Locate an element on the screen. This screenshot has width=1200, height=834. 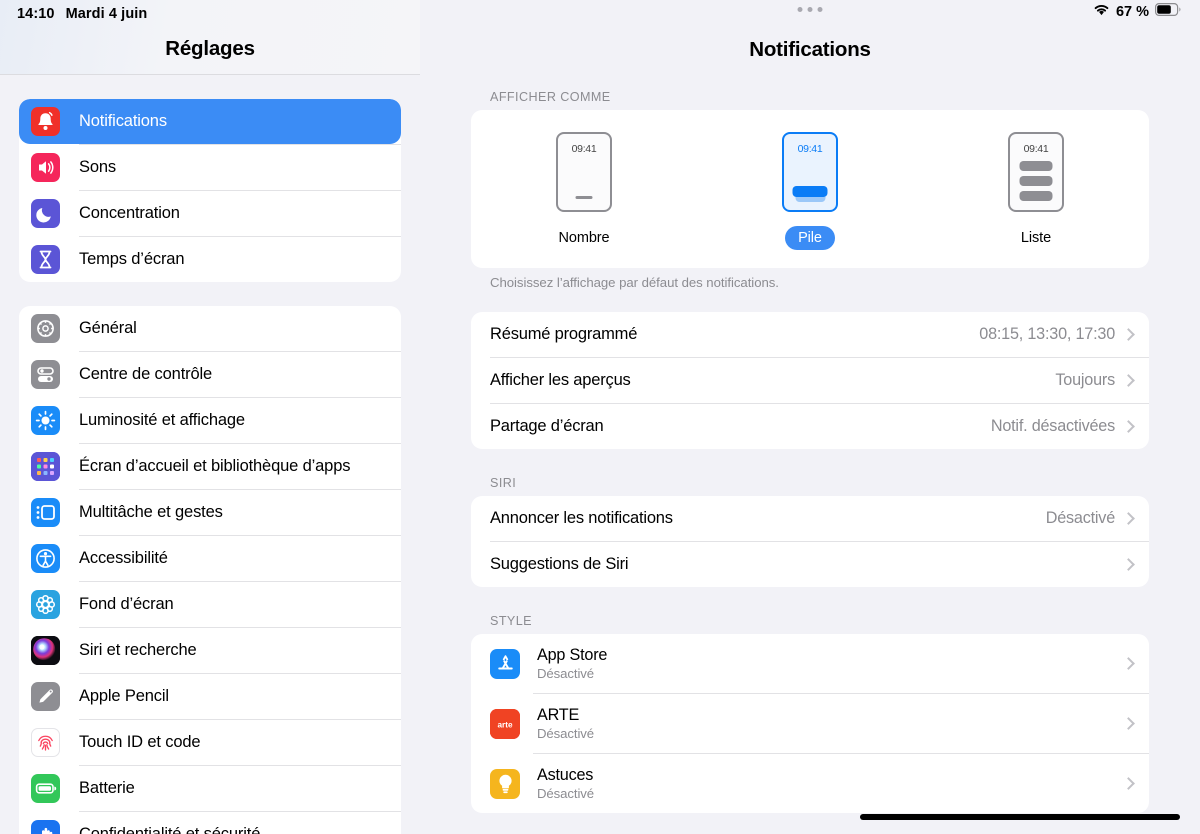
sidebar-title: Réglages is located at coordinates (210, 48).